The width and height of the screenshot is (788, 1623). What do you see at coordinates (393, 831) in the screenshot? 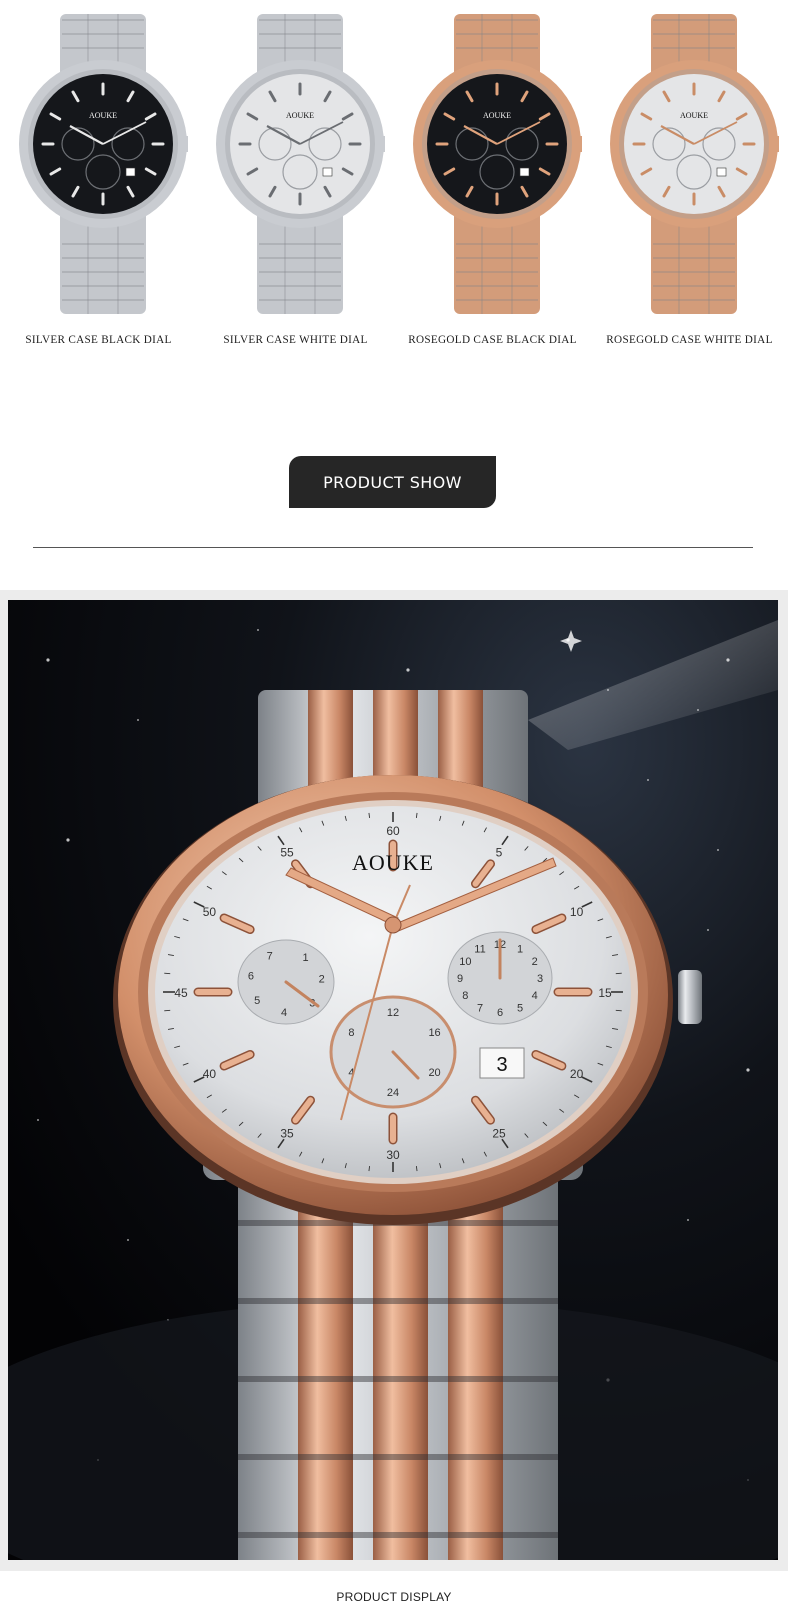
I see `minute-number: 60` at bounding box center [393, 831].